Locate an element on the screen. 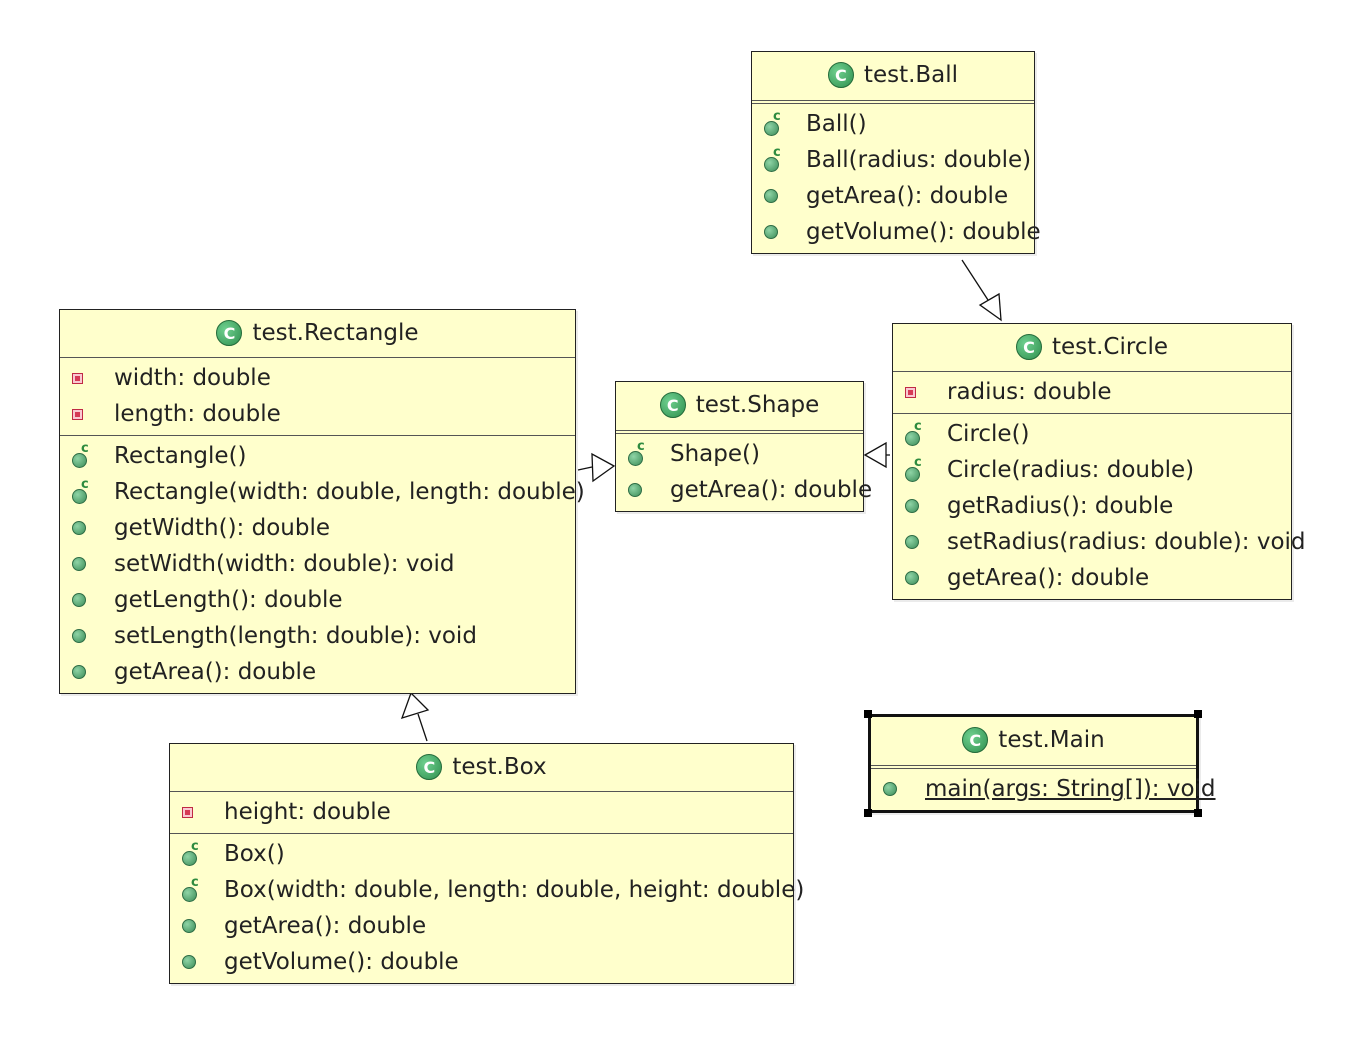 The image size is (1357, 1048). member-signature: Rectangle(width: double, length: double) is located at coordinates (349, 492).